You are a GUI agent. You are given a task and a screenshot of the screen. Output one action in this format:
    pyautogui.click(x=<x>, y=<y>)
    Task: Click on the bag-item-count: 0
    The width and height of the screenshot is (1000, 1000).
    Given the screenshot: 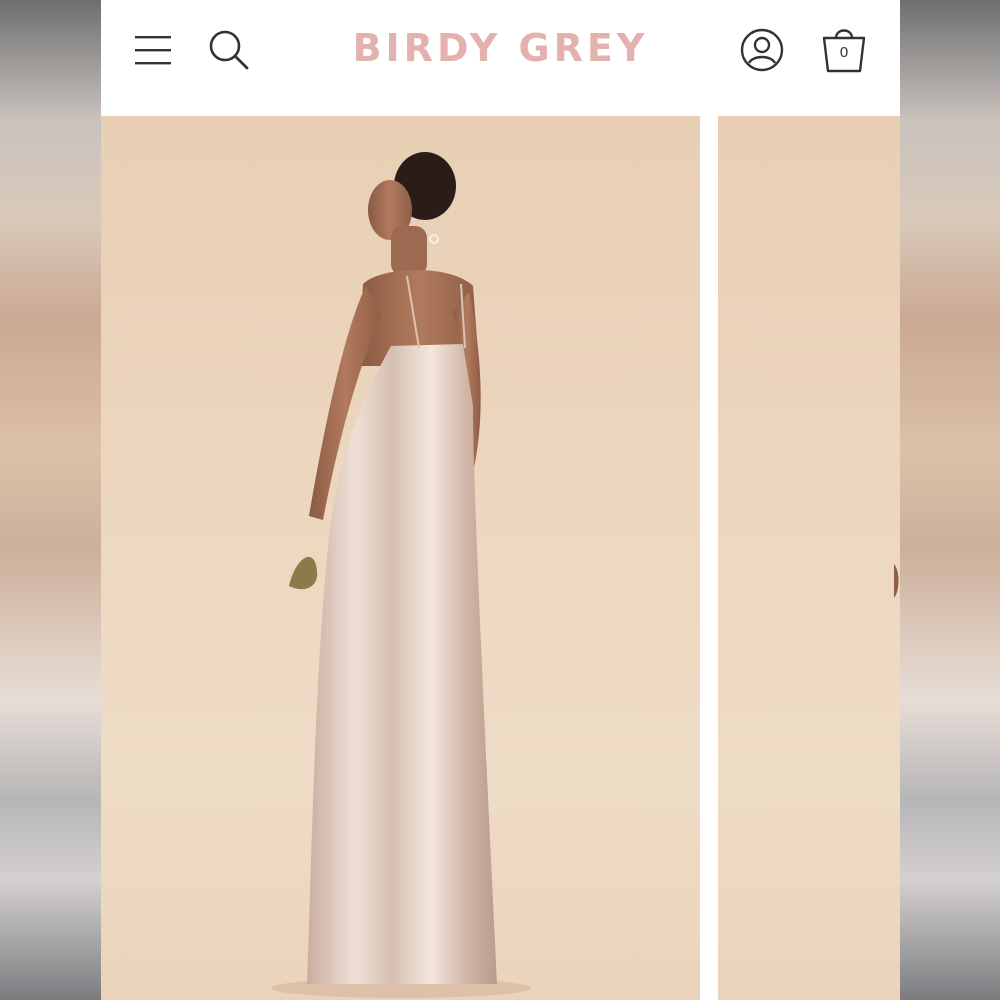 What is the action you would take?
    pyautogui.click(x=844, y=52)
    